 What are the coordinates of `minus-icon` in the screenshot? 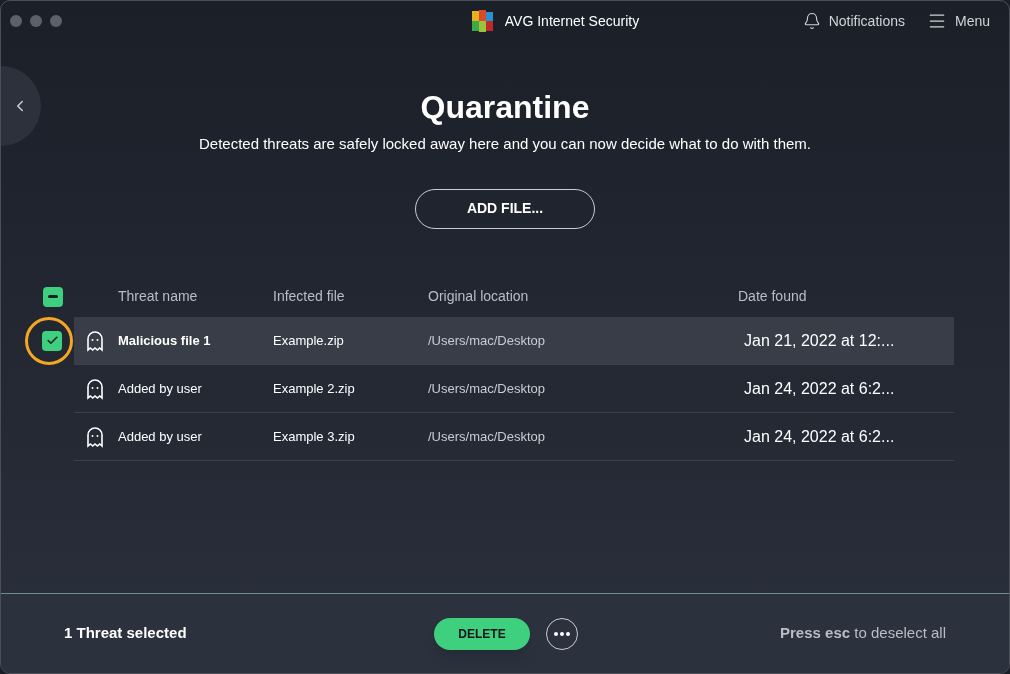 It's located at (53, 296).